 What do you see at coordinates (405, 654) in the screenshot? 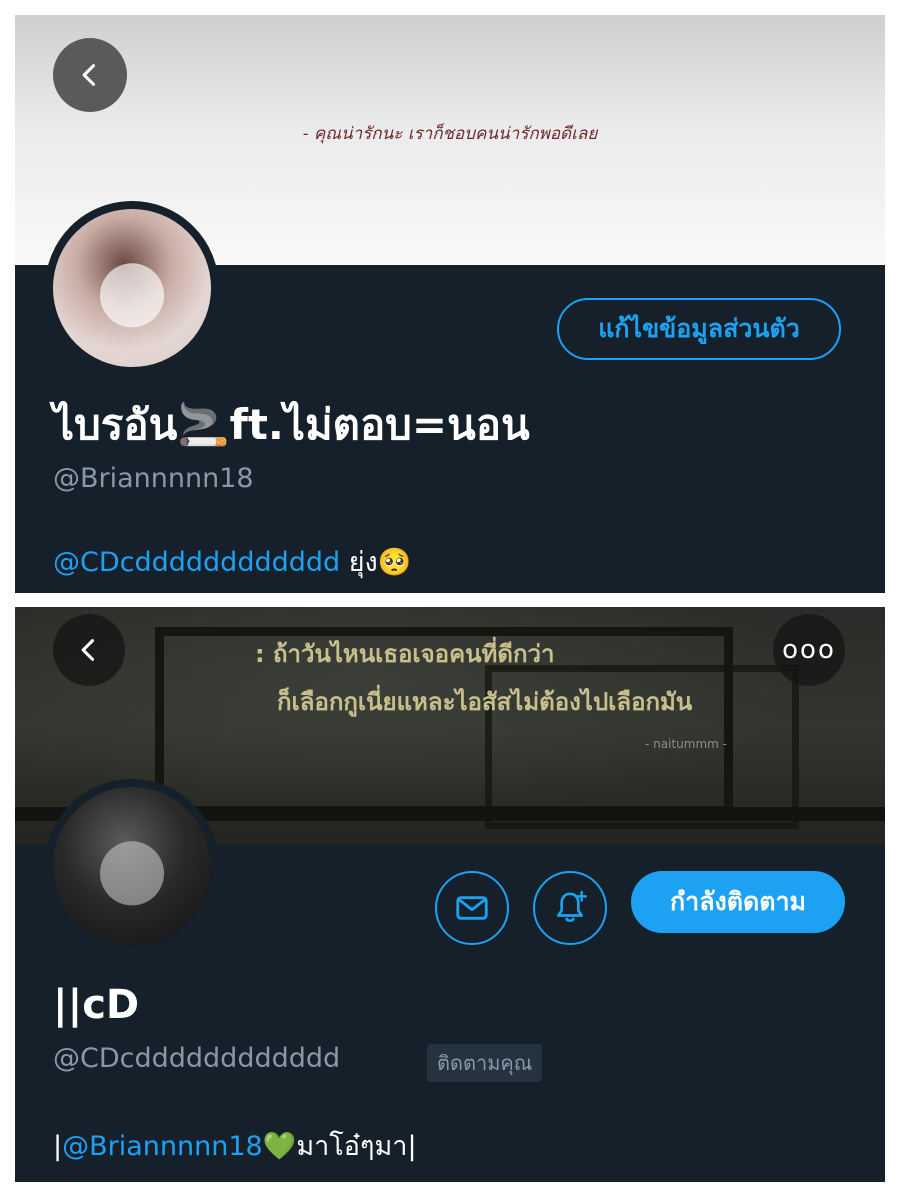
I see `banner-quote-line: : ถ้าวันไหนเธอเจอคนที่ดีกว่า` at bounding box center [405, 654].